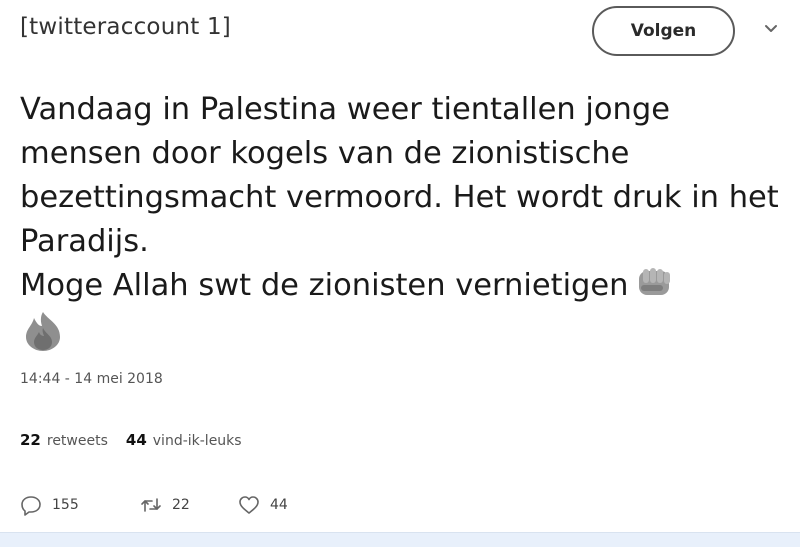 This screenshot has height=547, width=800. What do you see at coordinates (400, 539) in the screenshot?
I see `bottom-bar` at bounding box center [400, 539].